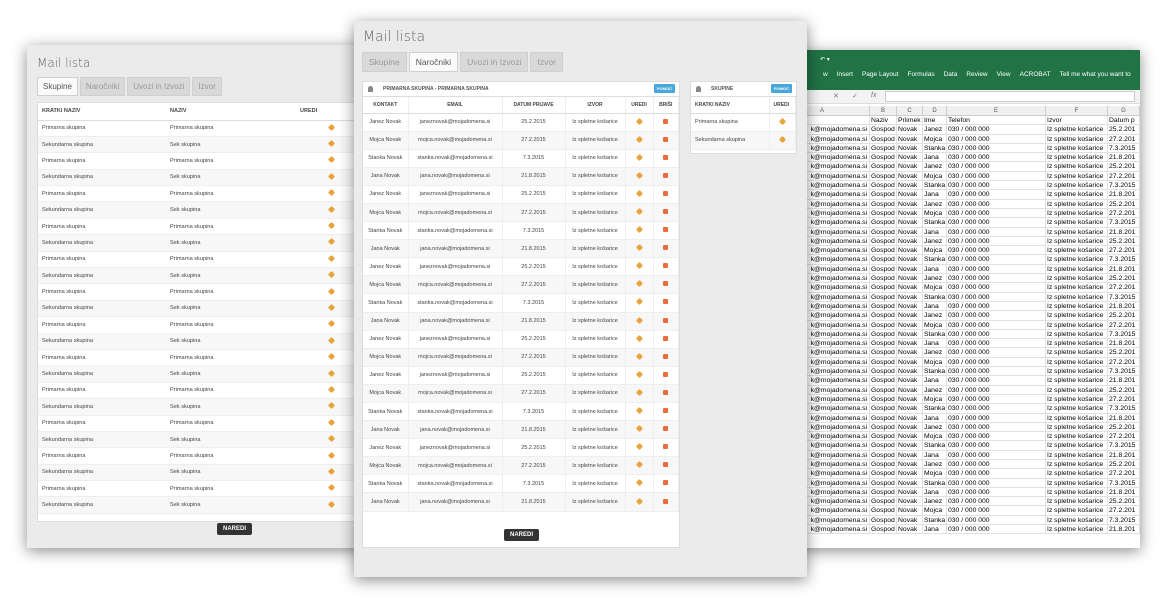 This screenshot has height=602, width=1163. What do you see at coordinates (935, 129) in the screenshot?
I see `sheet-cell: Janez` at bounding box center [935, 129].